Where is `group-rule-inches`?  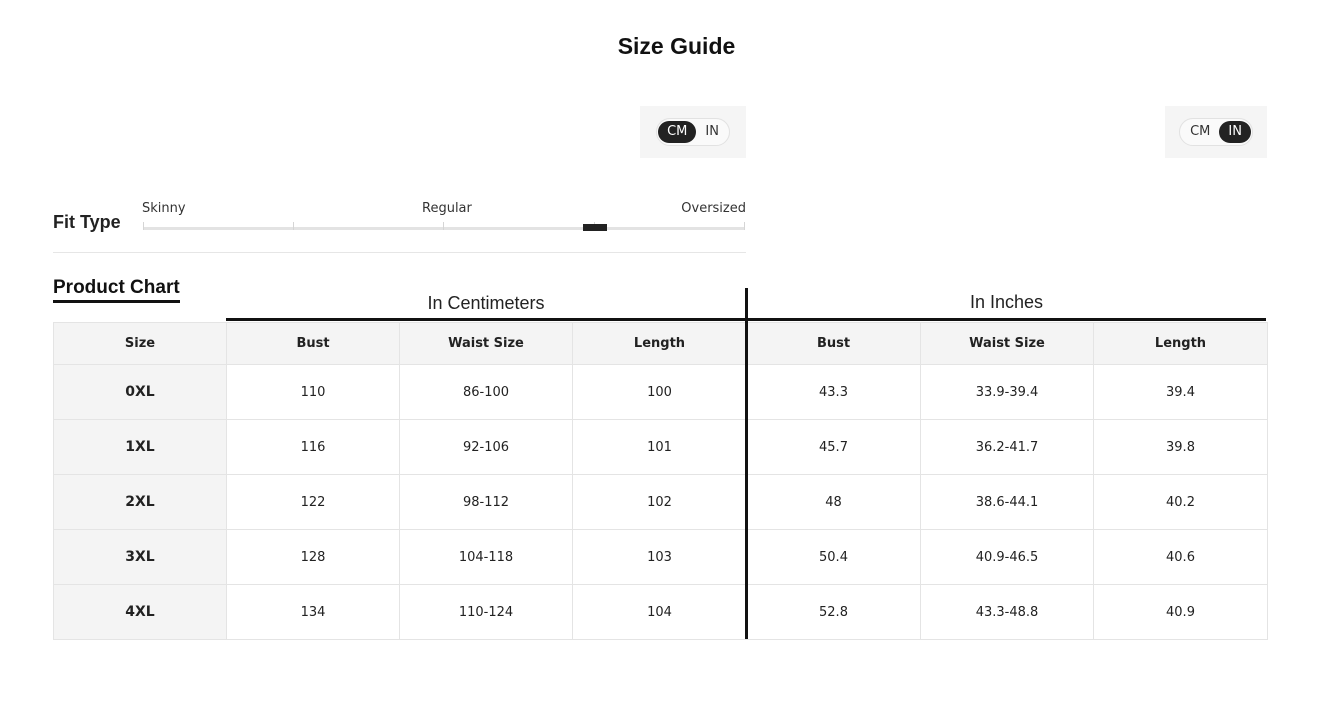 group-rule-inches is located at coordinates (1006, 319).